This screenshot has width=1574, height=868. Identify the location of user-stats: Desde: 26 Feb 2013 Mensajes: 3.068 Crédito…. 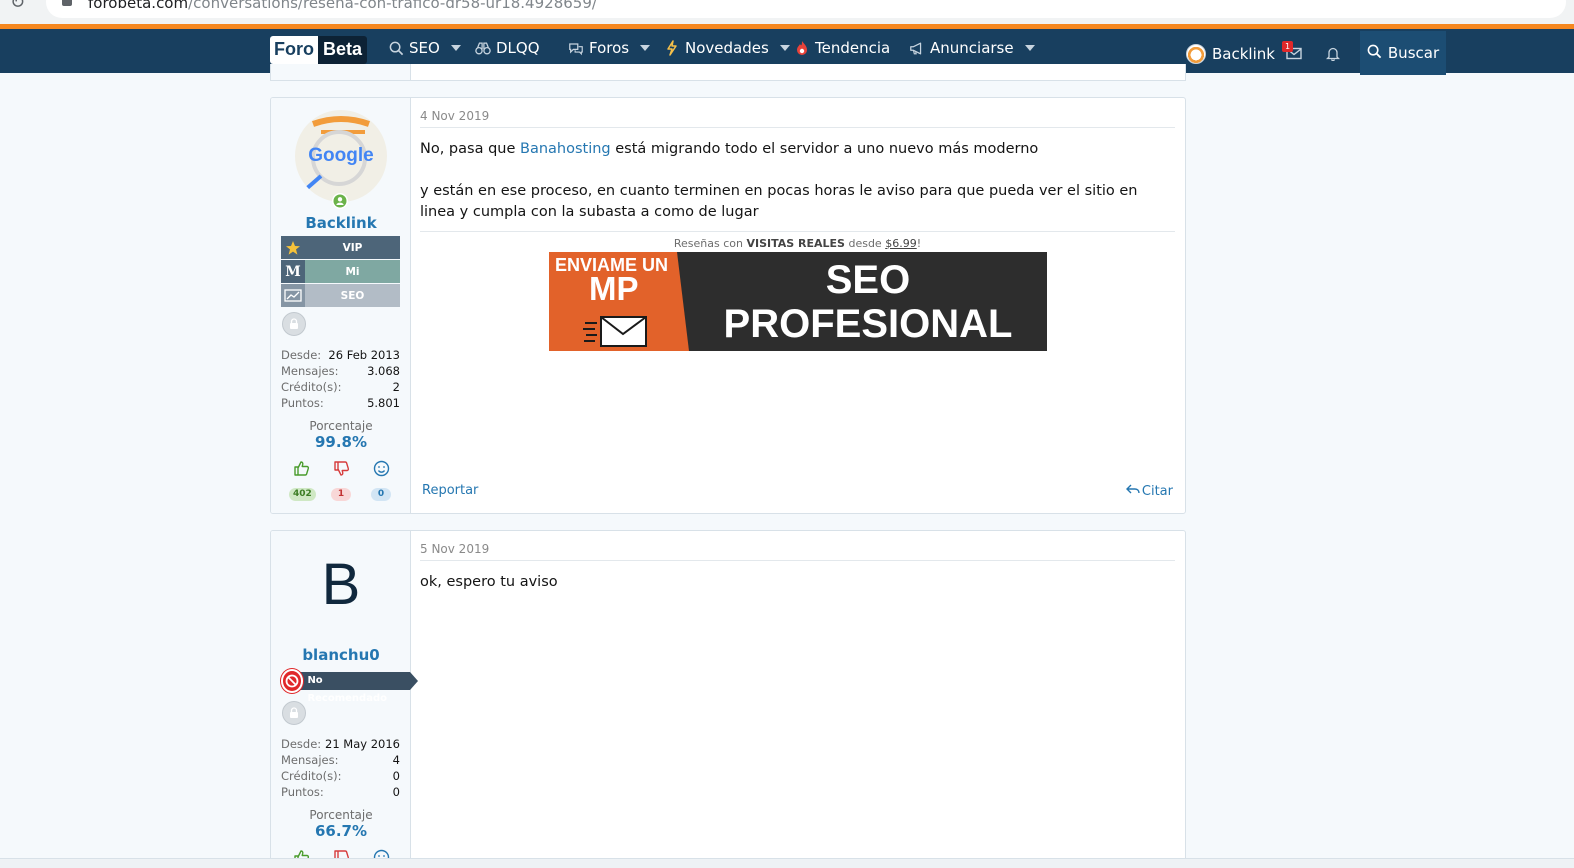
(340, 379).